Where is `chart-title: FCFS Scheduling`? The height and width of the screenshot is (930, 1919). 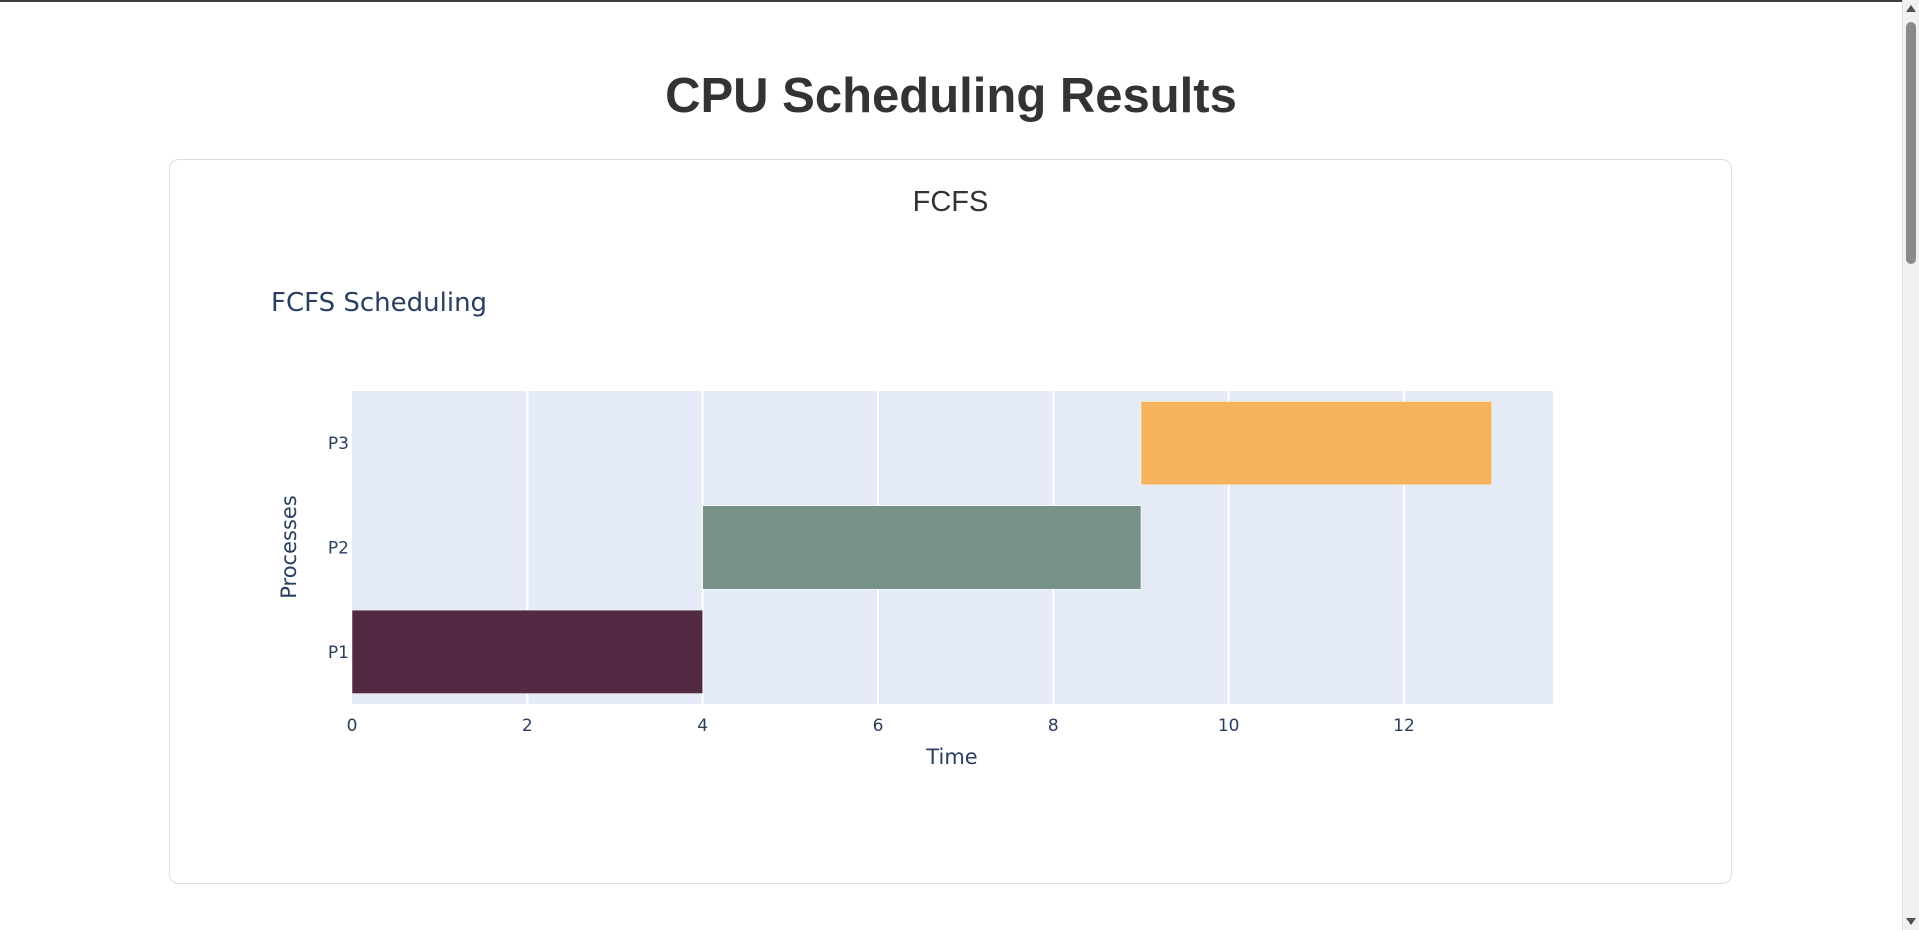
chart-title: FCFS Scheduling is located at coordinates (379, 303).